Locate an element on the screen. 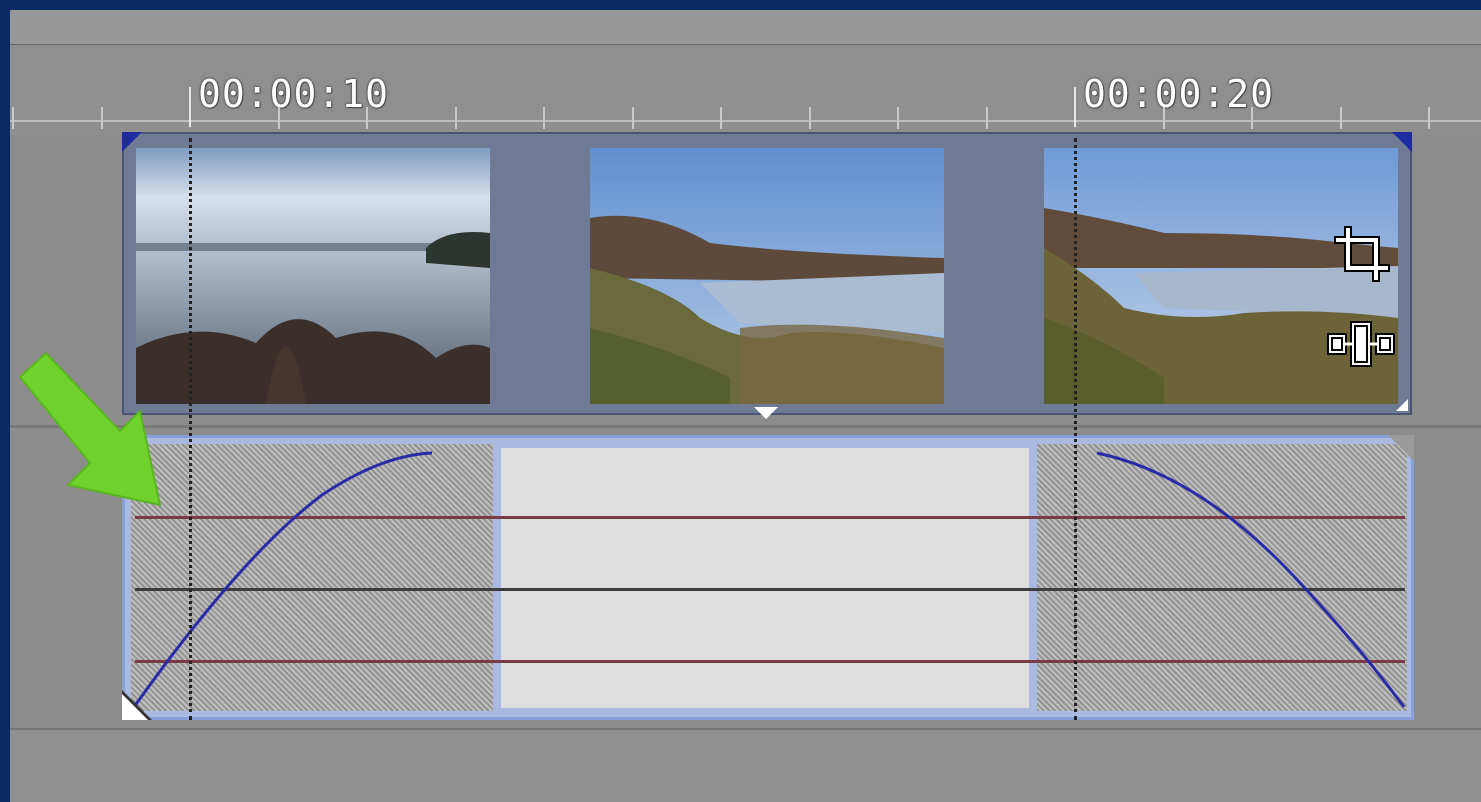 This screenshot has width=1481, height=802. lake-reeds-thumbnail is located at coordinates (767, 276).